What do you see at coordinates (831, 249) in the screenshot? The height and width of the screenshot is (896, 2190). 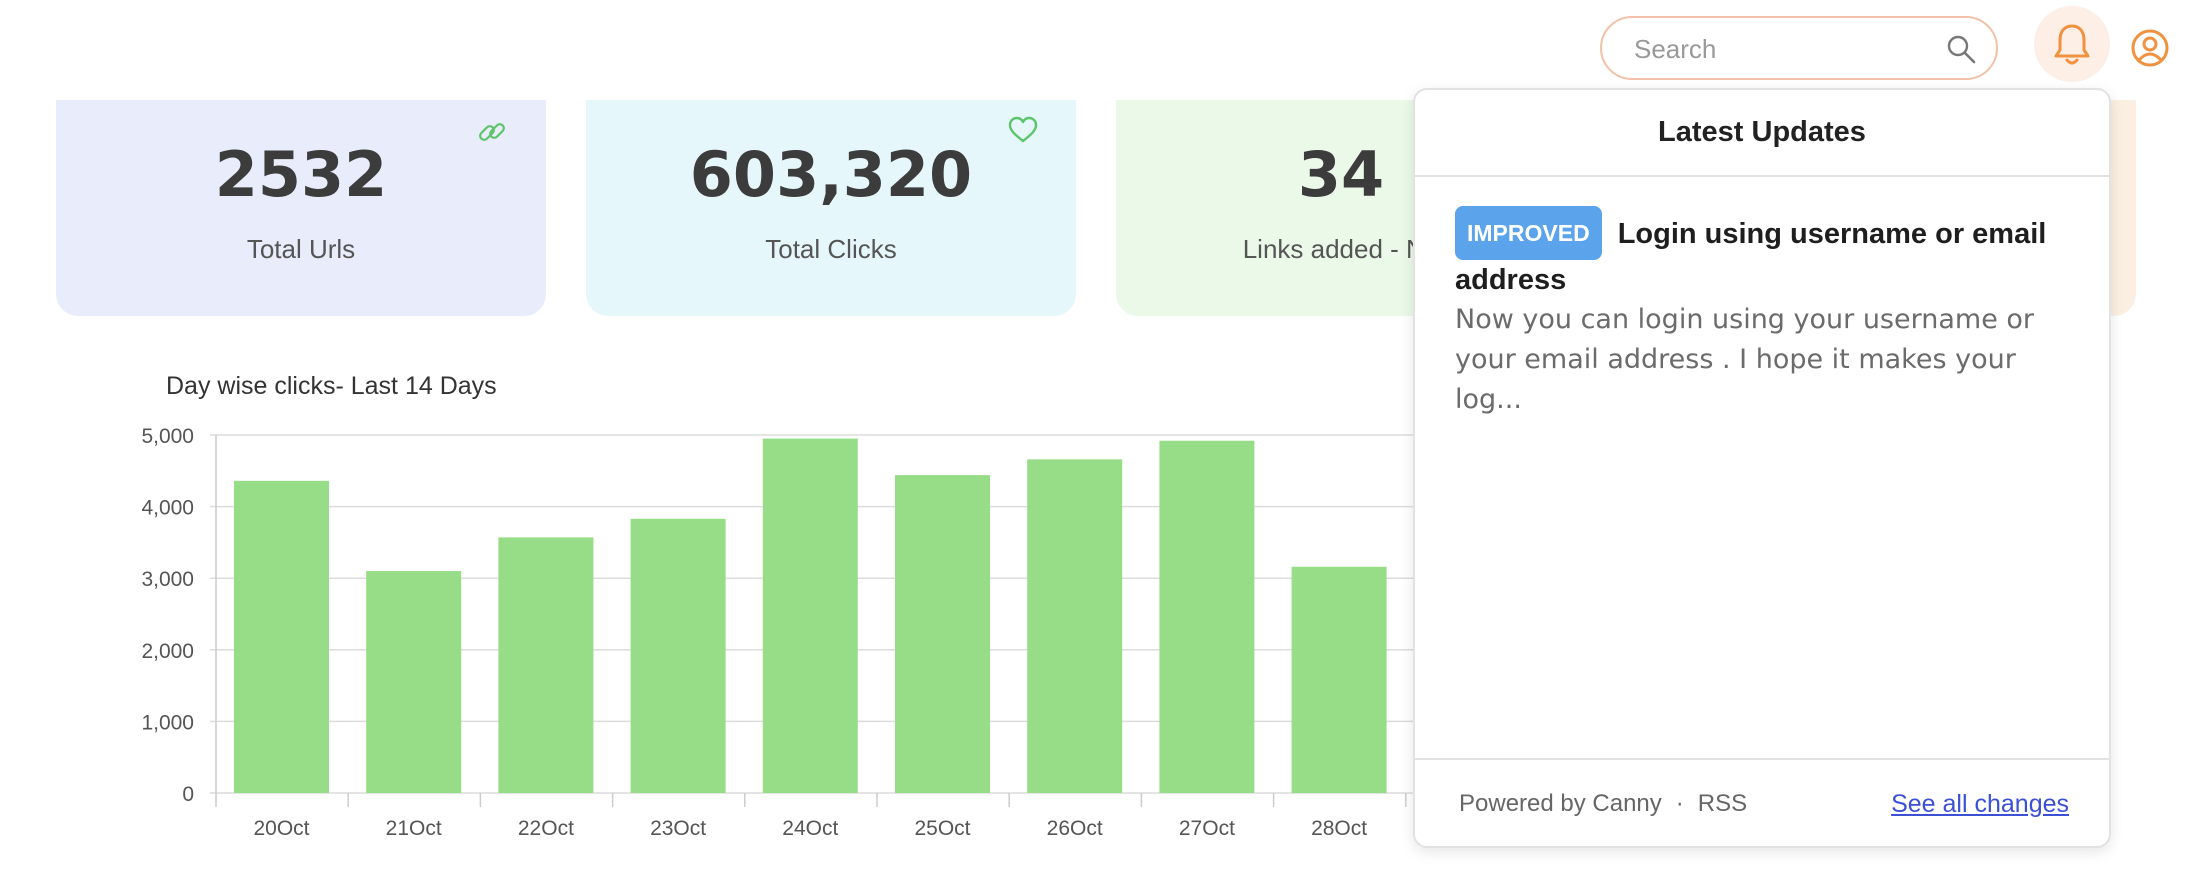 I see `stat-label: Total Clicks` at bounding box center [831, 249].